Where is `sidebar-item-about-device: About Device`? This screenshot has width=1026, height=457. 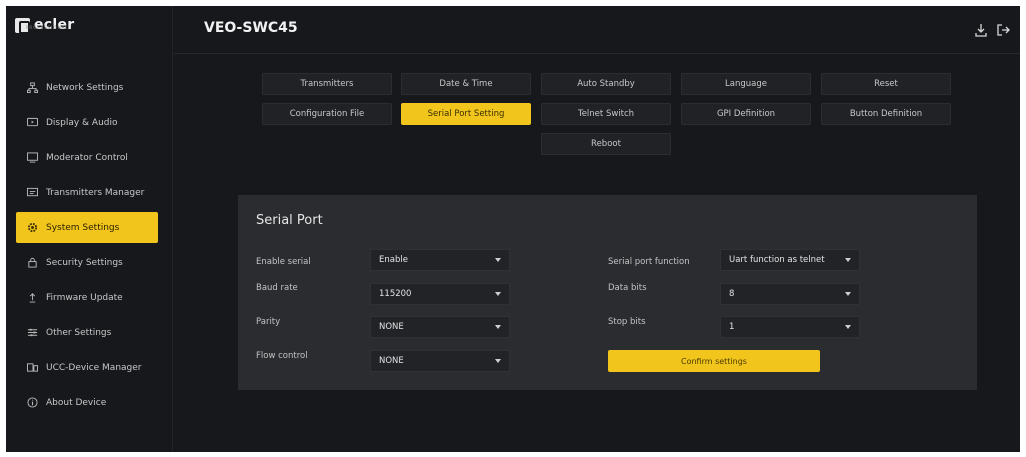
sidebar-item-about-device: About Device is located at coordinates (87, 402).